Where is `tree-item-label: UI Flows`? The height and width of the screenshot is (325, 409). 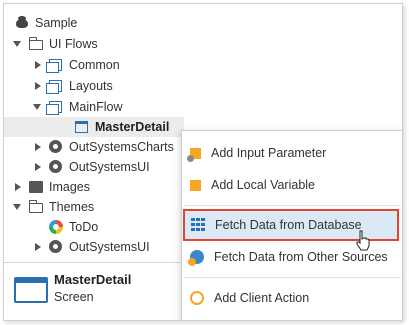 tree-item-label: UI Flows is located at coordinates (73, 44).